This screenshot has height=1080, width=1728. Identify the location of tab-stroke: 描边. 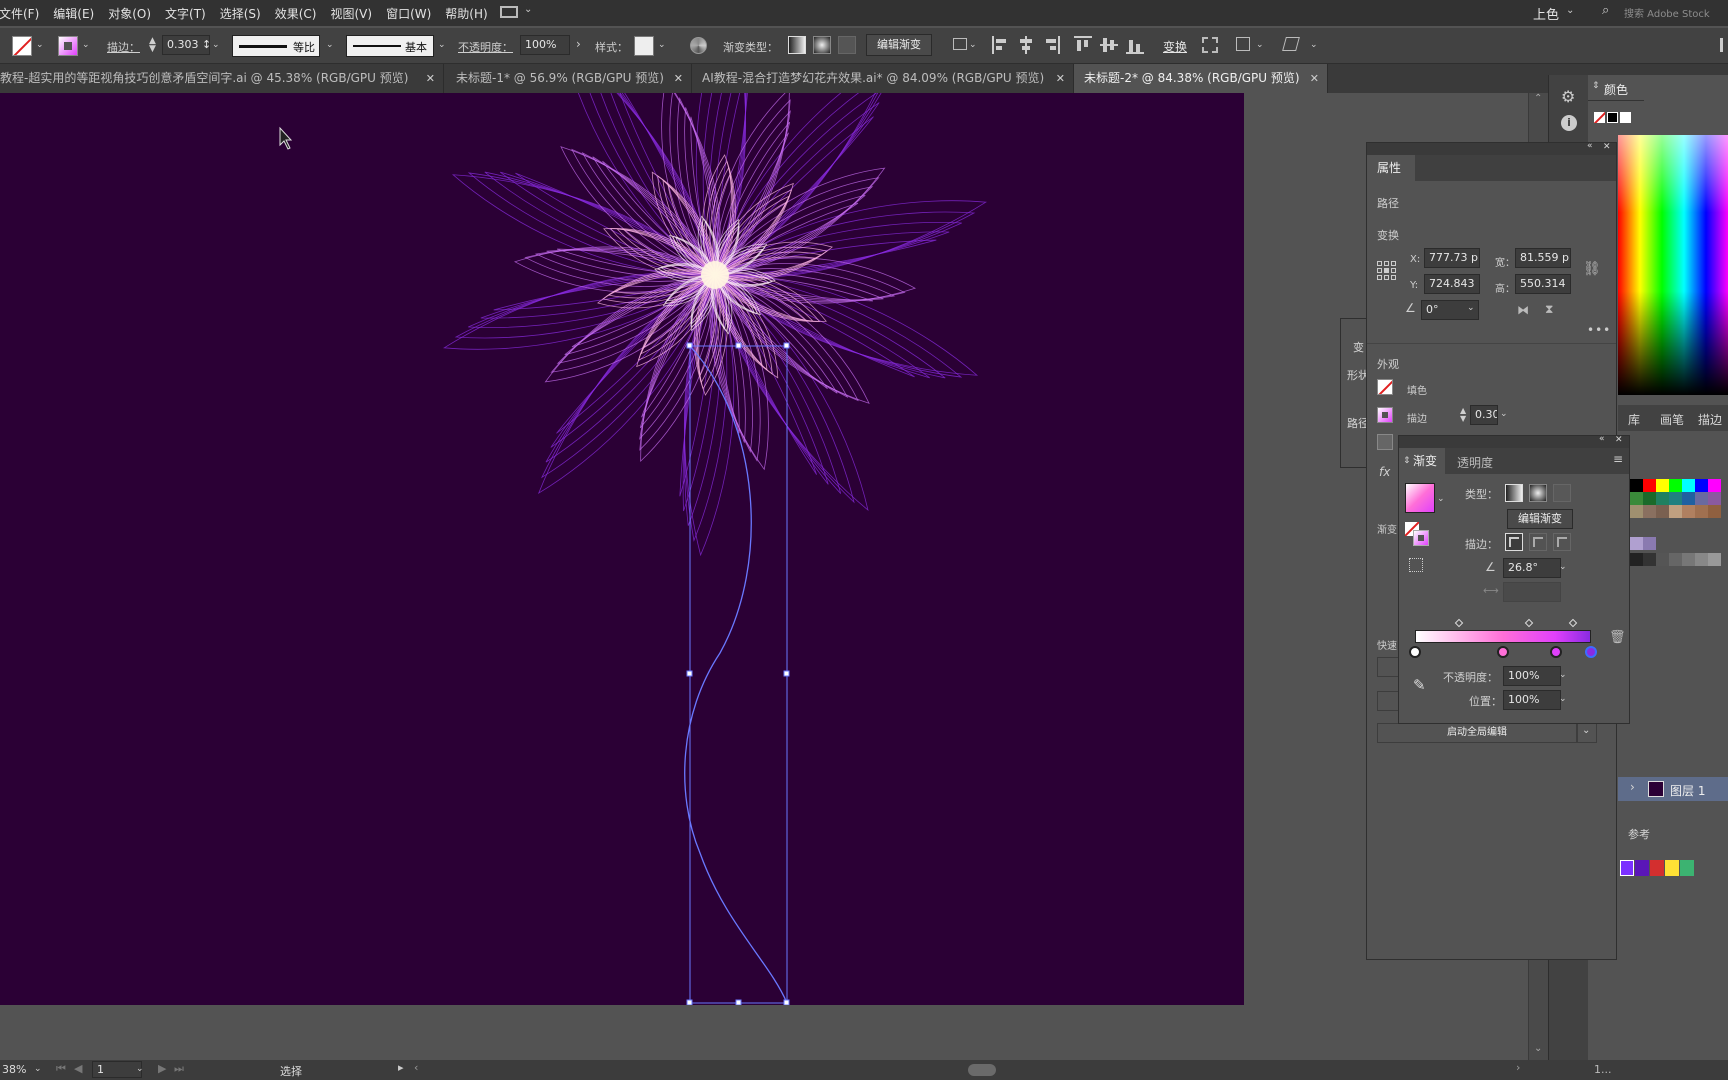
(1710, 419).